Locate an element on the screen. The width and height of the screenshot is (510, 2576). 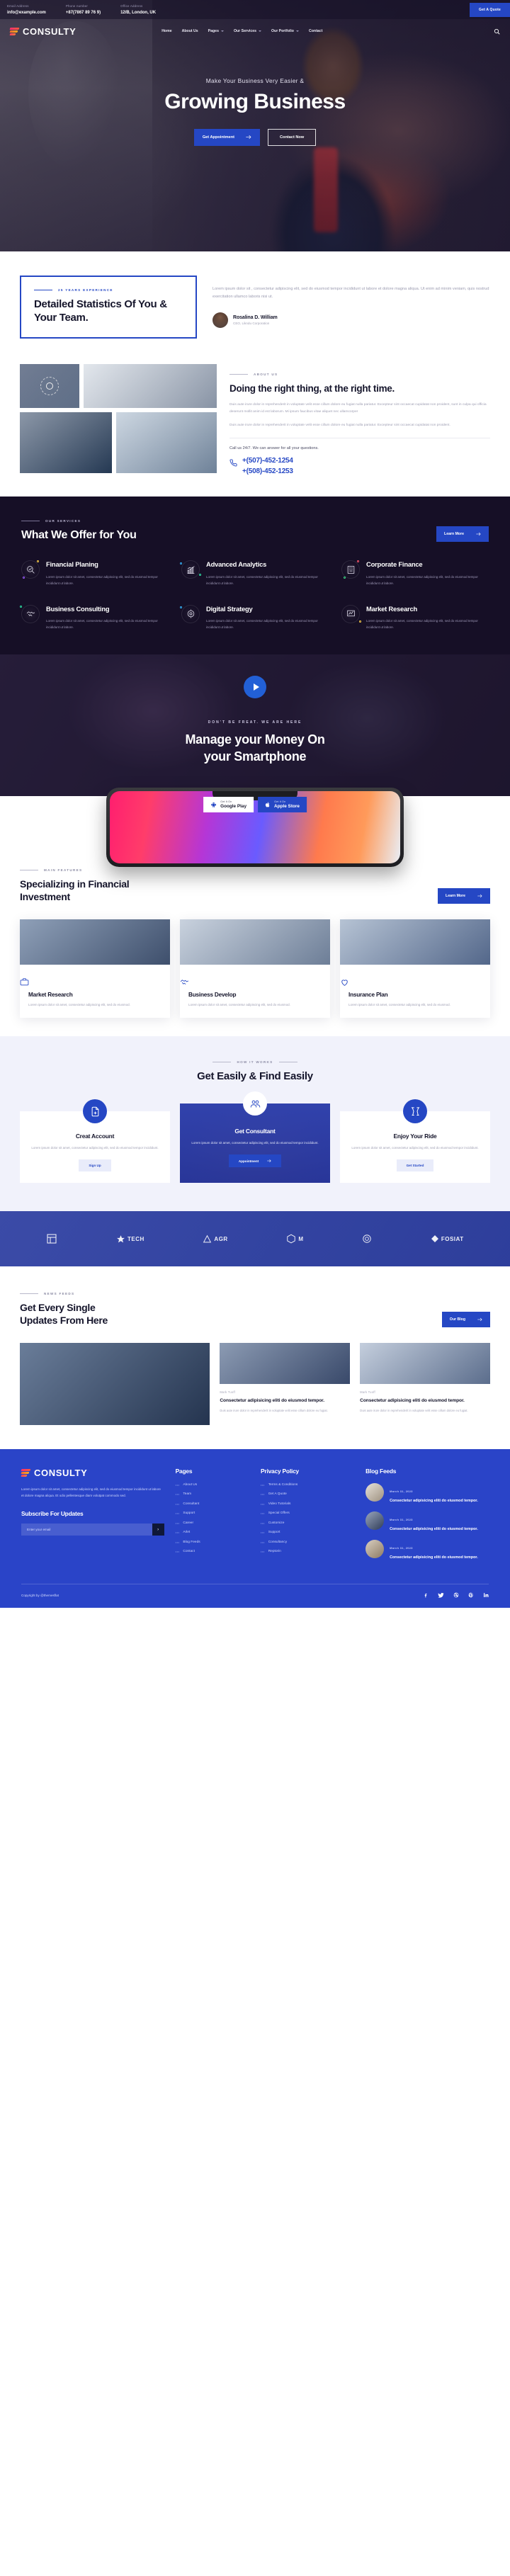
footer-brand: CONSULTY is located at coordinates (93, 1473).